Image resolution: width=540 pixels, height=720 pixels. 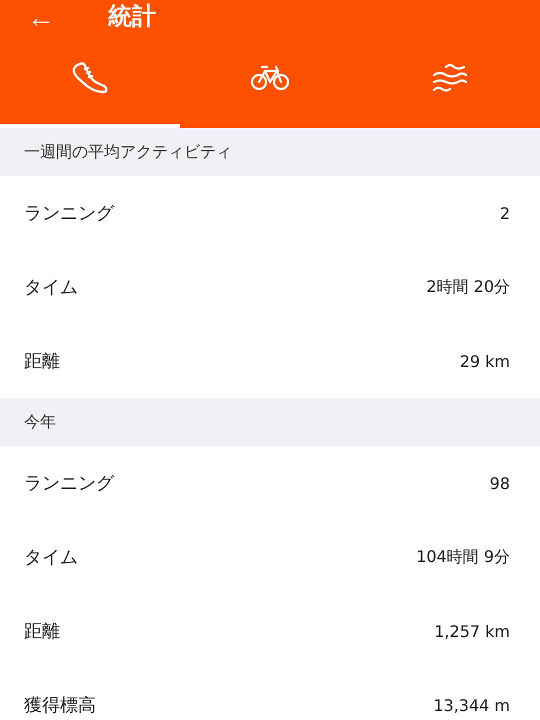 What do you see at coordinates (132, 16) in the screenshot?
I see `screen-title: 統計` at bounding box center [132, 16].